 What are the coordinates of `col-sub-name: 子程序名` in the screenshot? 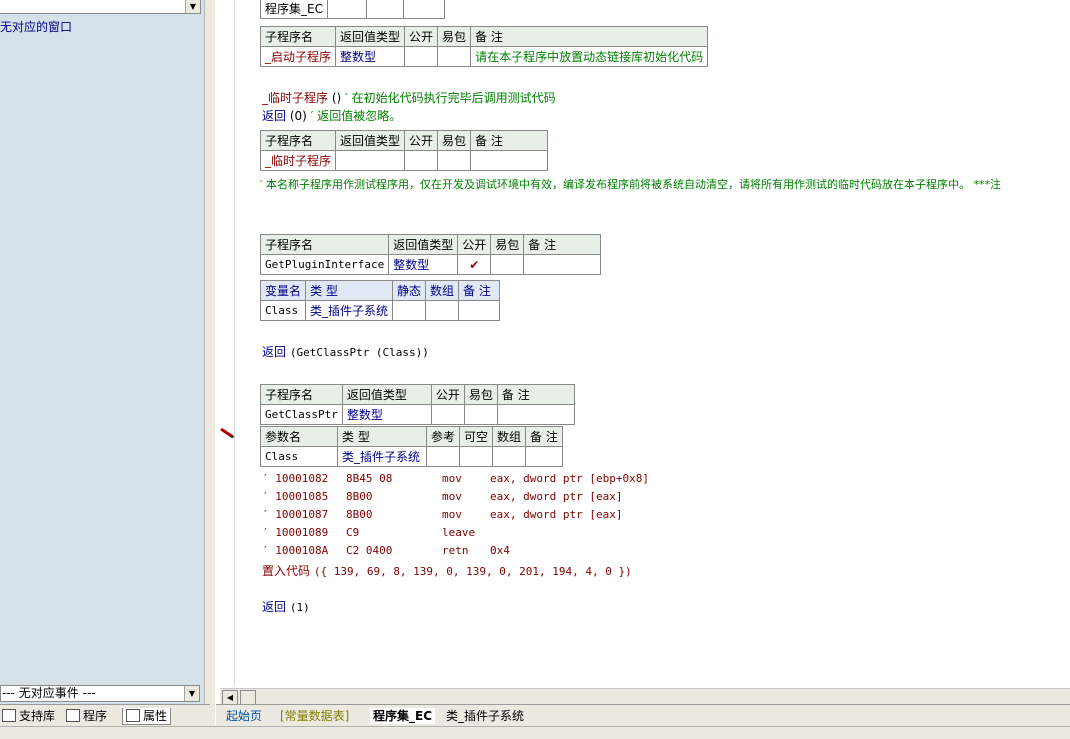 It's located at (298, 36).